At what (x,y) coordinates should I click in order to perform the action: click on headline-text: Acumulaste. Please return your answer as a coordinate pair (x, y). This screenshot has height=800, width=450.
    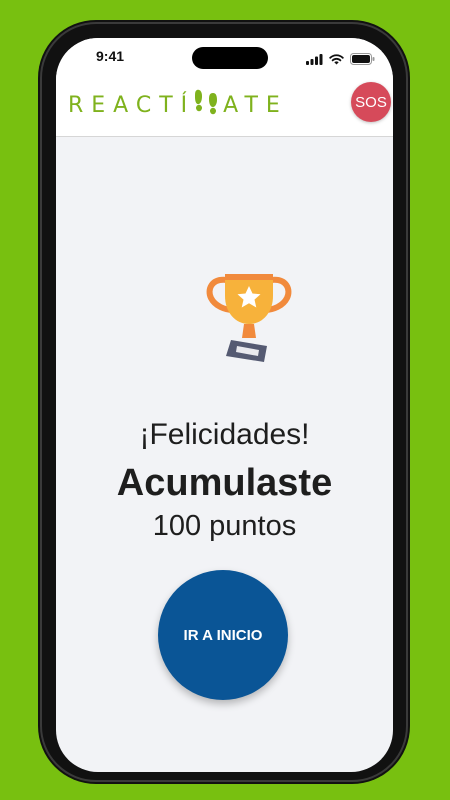
    Looking at the image, I should click on (224, 483).